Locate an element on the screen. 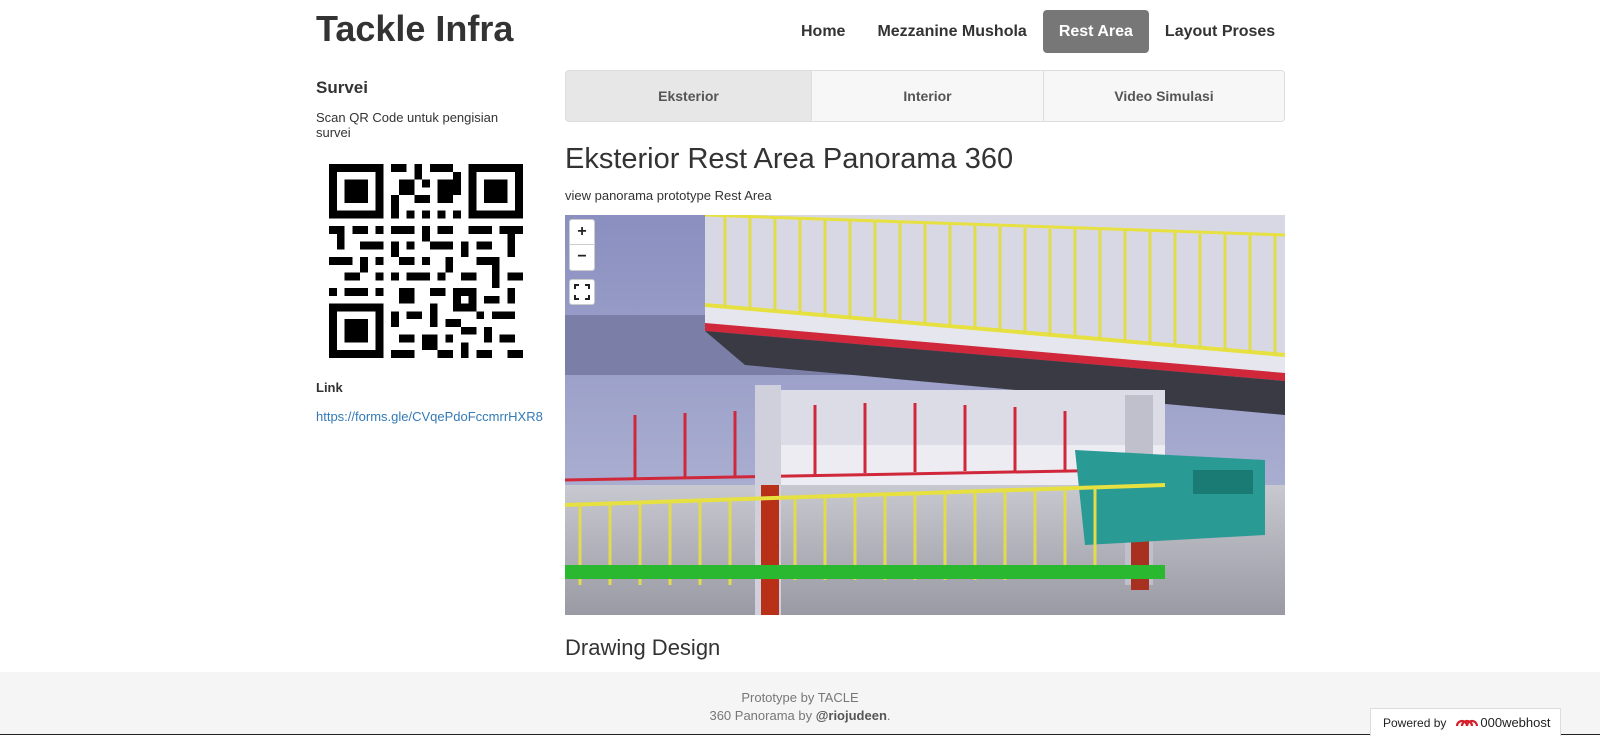 The height and width of the screenshot is (736, 1600). survey-description: Scan QR Code untuk pengisian survei is located at coordinates (407, 125).